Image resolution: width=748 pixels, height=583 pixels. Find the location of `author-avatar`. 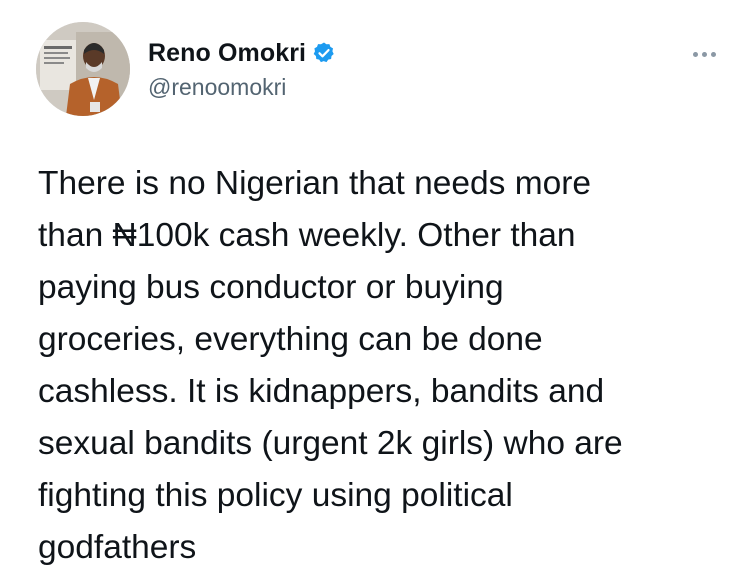

author-avatar is located at coordinates (83, 69).